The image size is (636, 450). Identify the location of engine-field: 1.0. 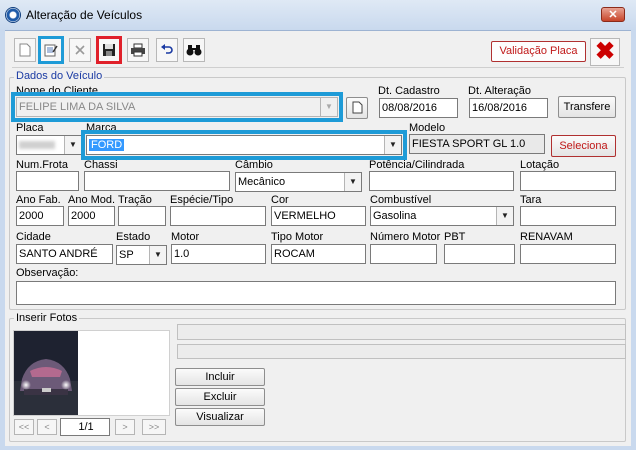
(218, 254).